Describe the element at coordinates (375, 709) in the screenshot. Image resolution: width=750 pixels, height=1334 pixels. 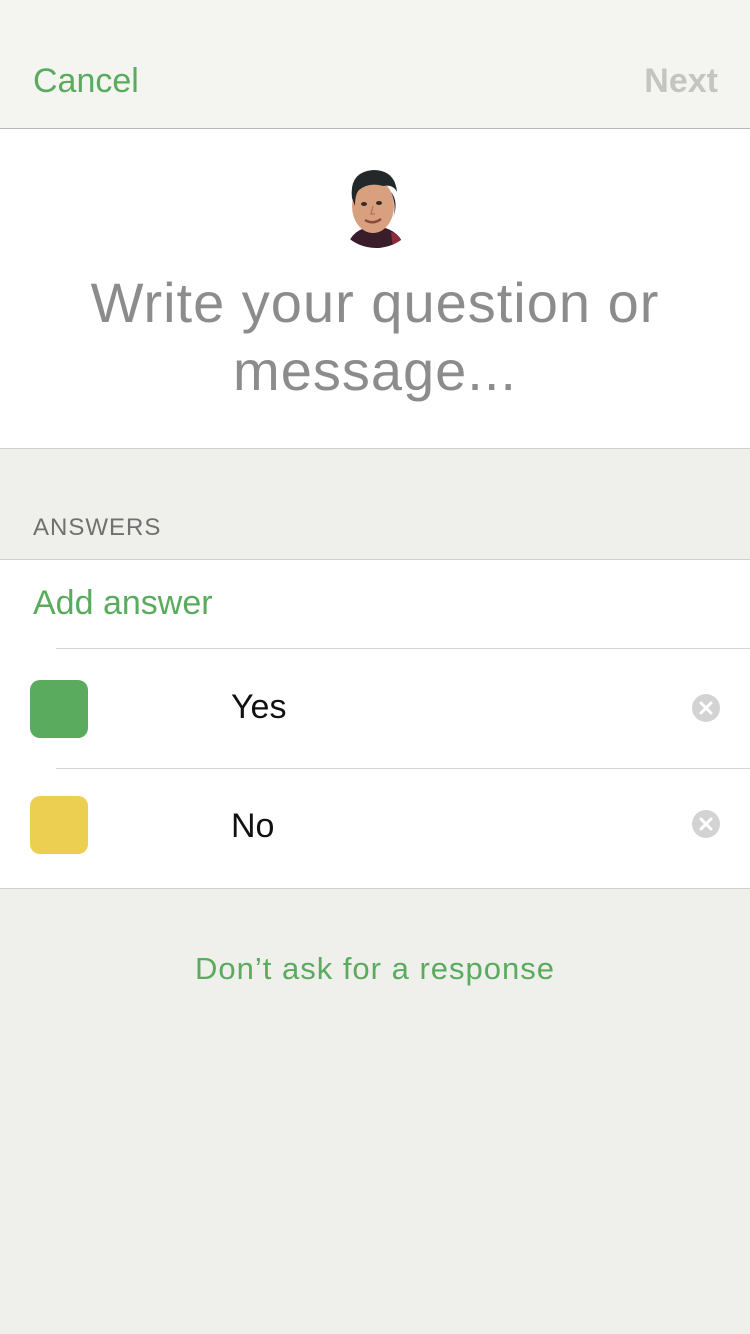
I see `answer-row-yes: Yes` at that location.